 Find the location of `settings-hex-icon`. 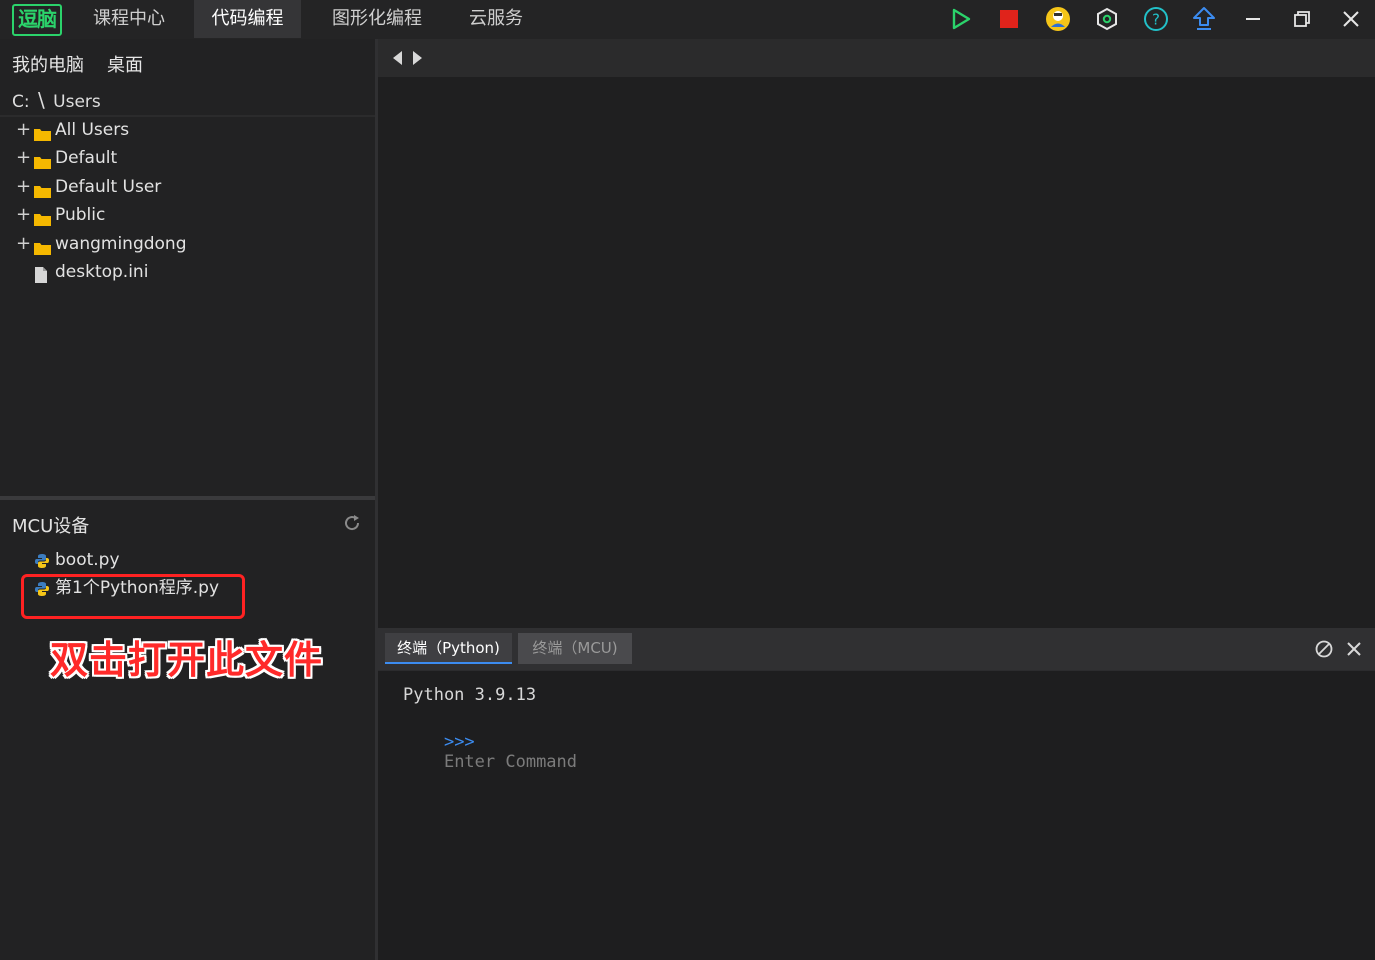

settings-hex-icon is located at coordinates (1107, 19).